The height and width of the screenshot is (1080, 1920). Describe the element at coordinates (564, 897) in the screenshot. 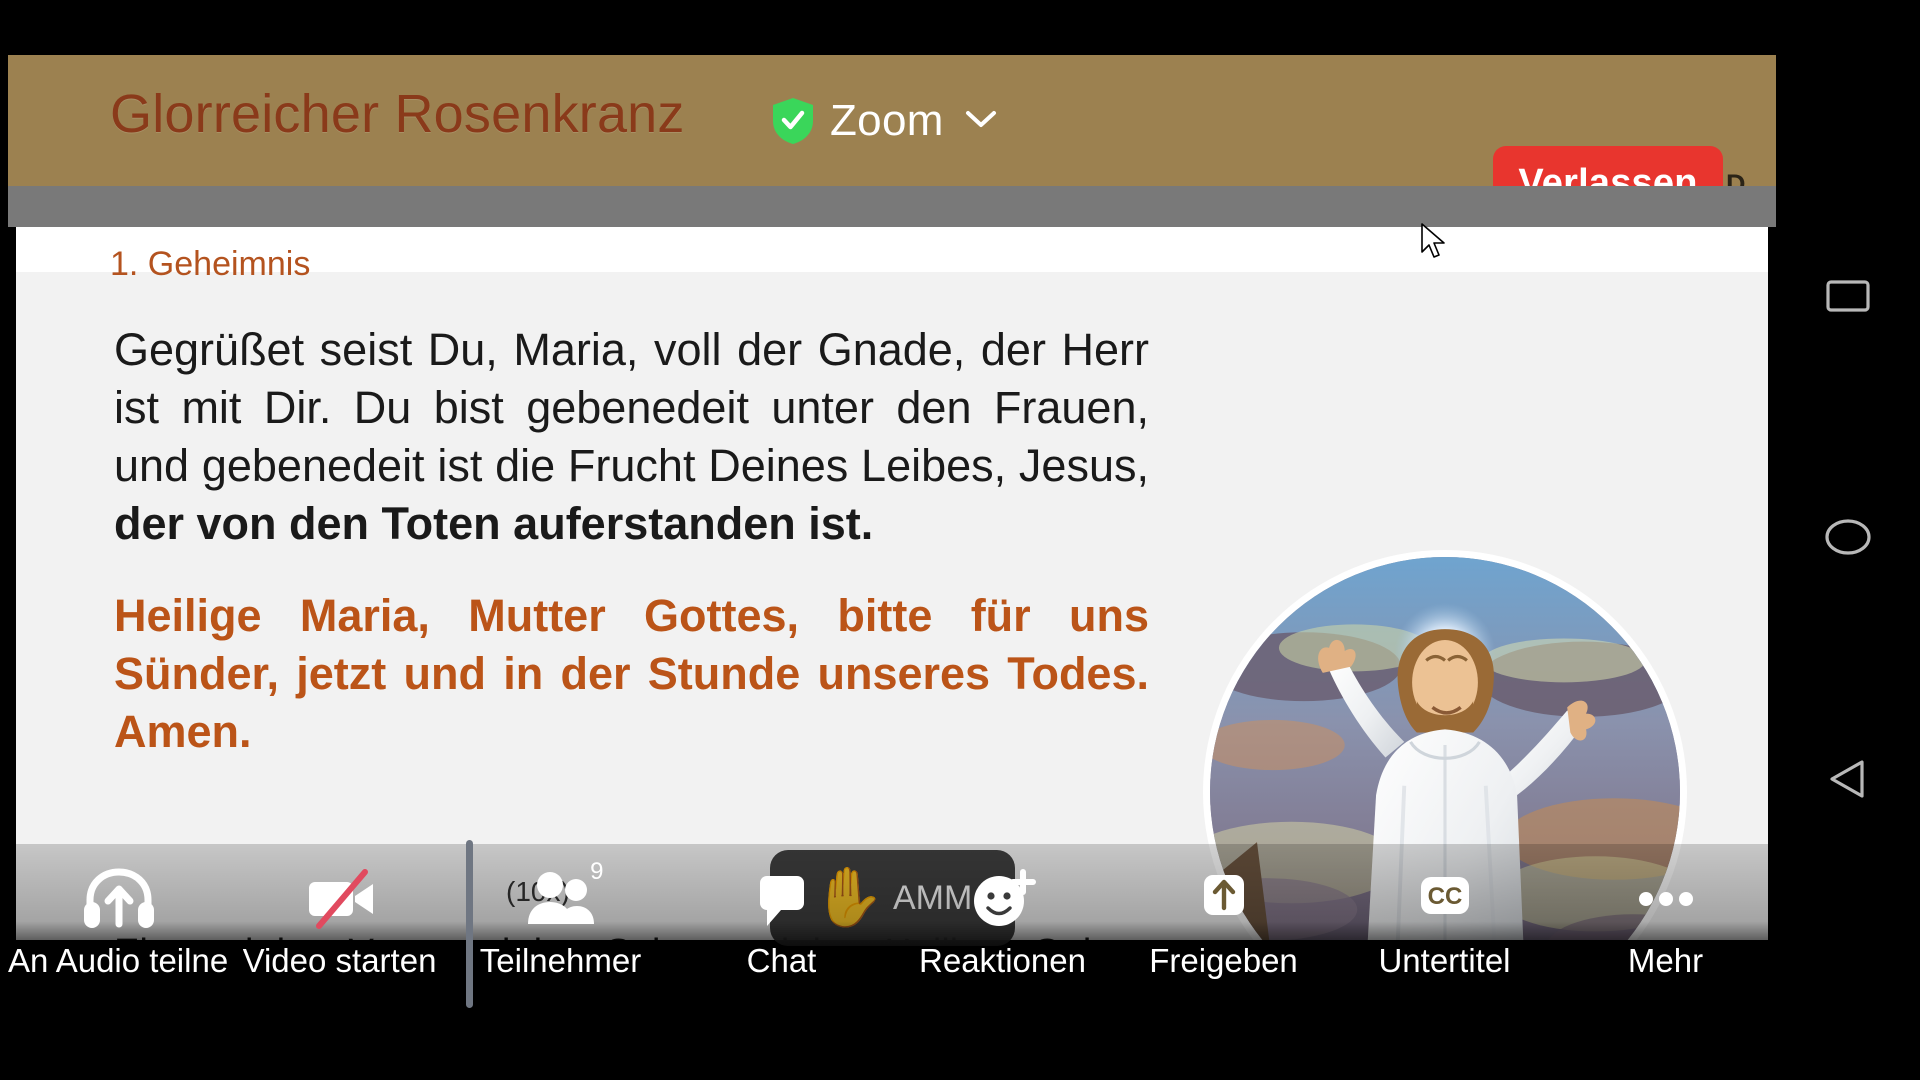

I see `participants-icon: 9` at that location.